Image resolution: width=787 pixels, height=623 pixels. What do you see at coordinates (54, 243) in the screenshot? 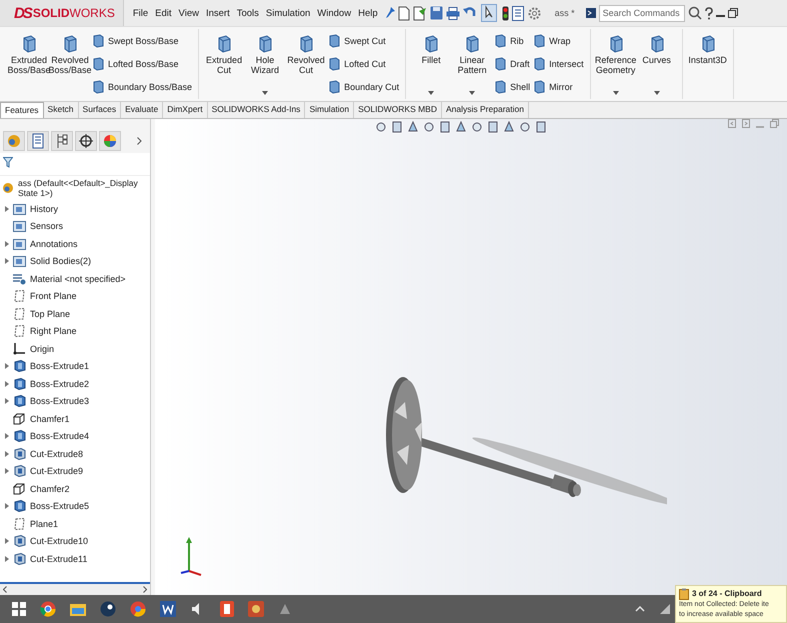
I see `tree-item: Annotations` at bounding box center [54, 243].